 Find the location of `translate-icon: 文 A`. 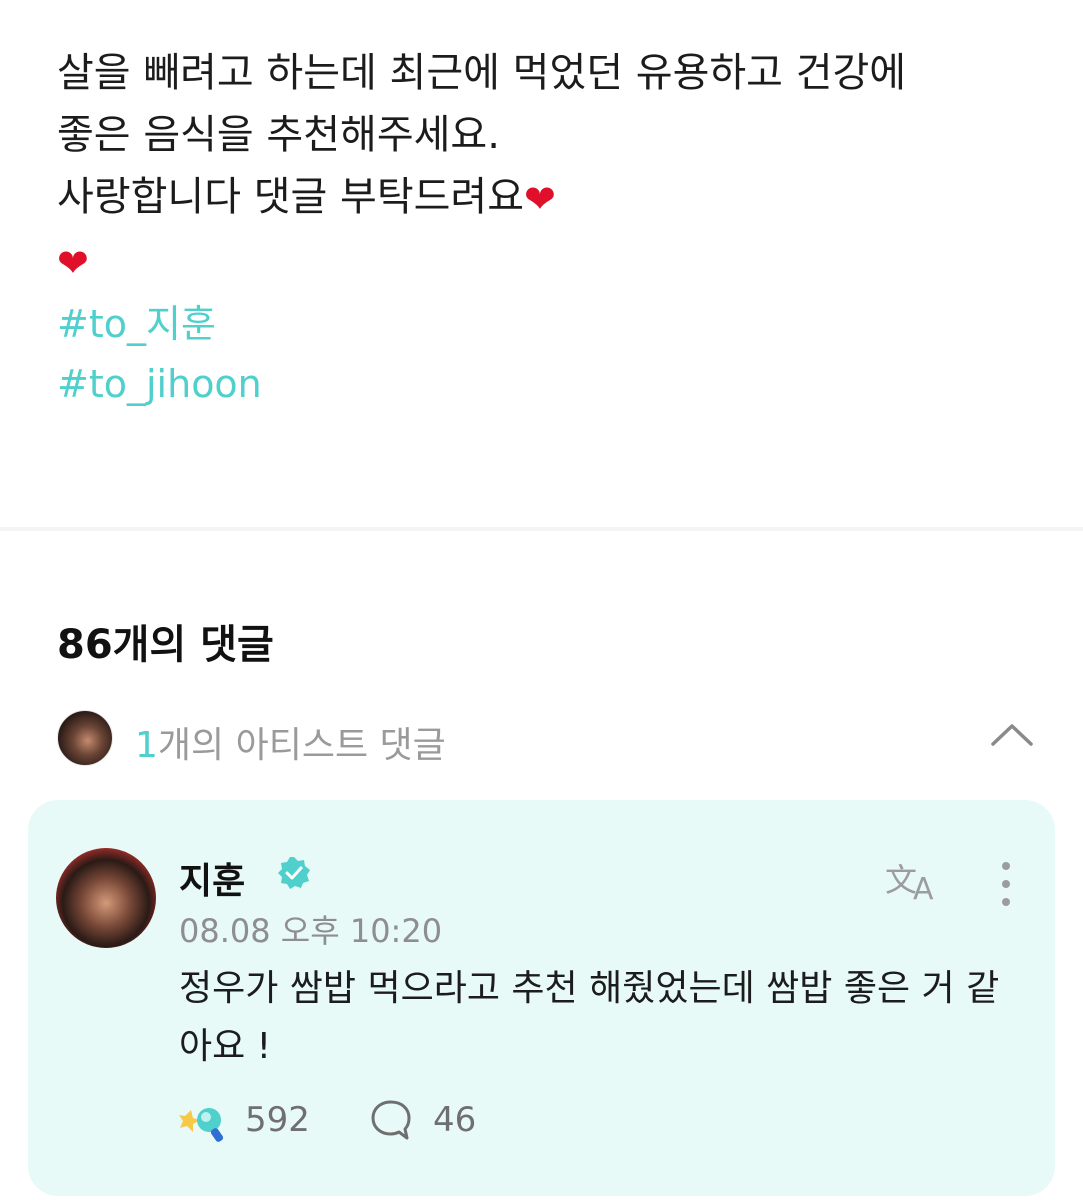

translate-icon: 文 A is located at coordinates (913, 880).